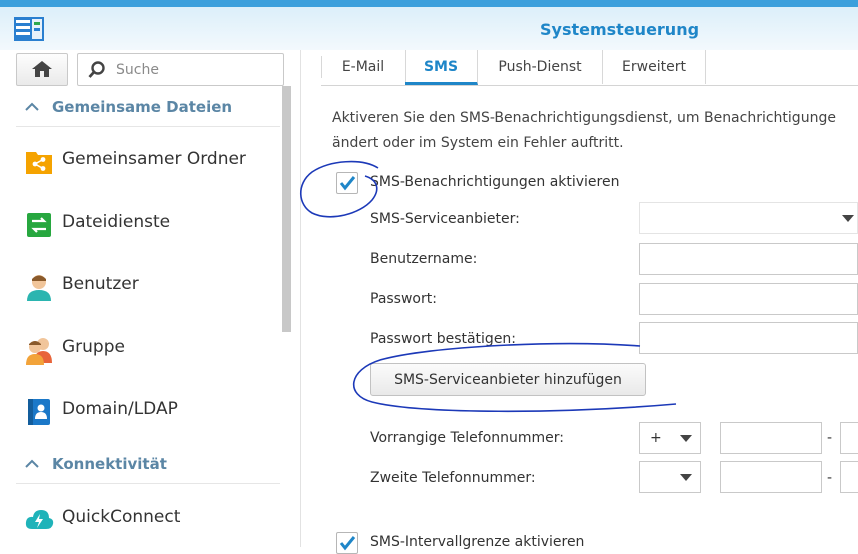 The height and width of the screenshot is (554, 858). What do you see at coordinates (620, 29) in the screenshot?
I see `window-title: Systemsteuerung` at bounding box center [620, 29].